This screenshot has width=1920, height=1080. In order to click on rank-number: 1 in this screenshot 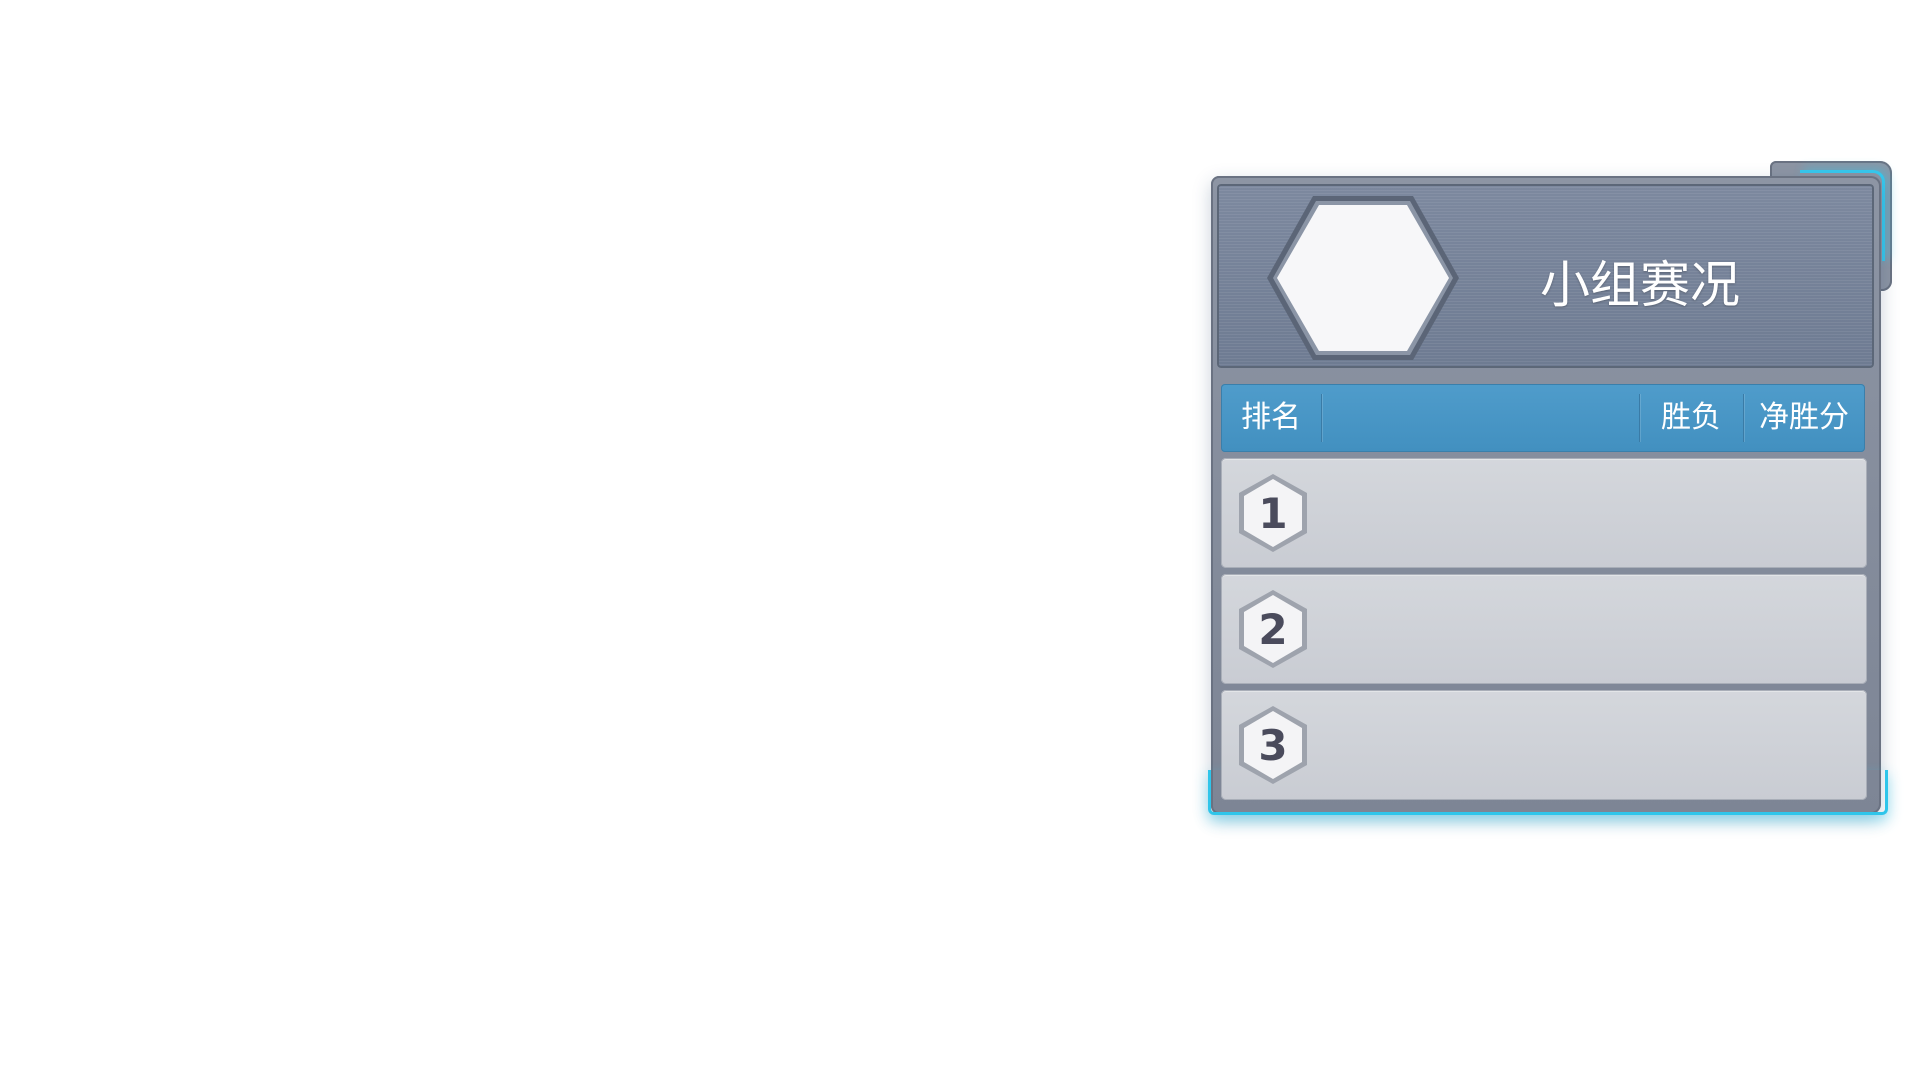, I will do `click(1272, 513)`.